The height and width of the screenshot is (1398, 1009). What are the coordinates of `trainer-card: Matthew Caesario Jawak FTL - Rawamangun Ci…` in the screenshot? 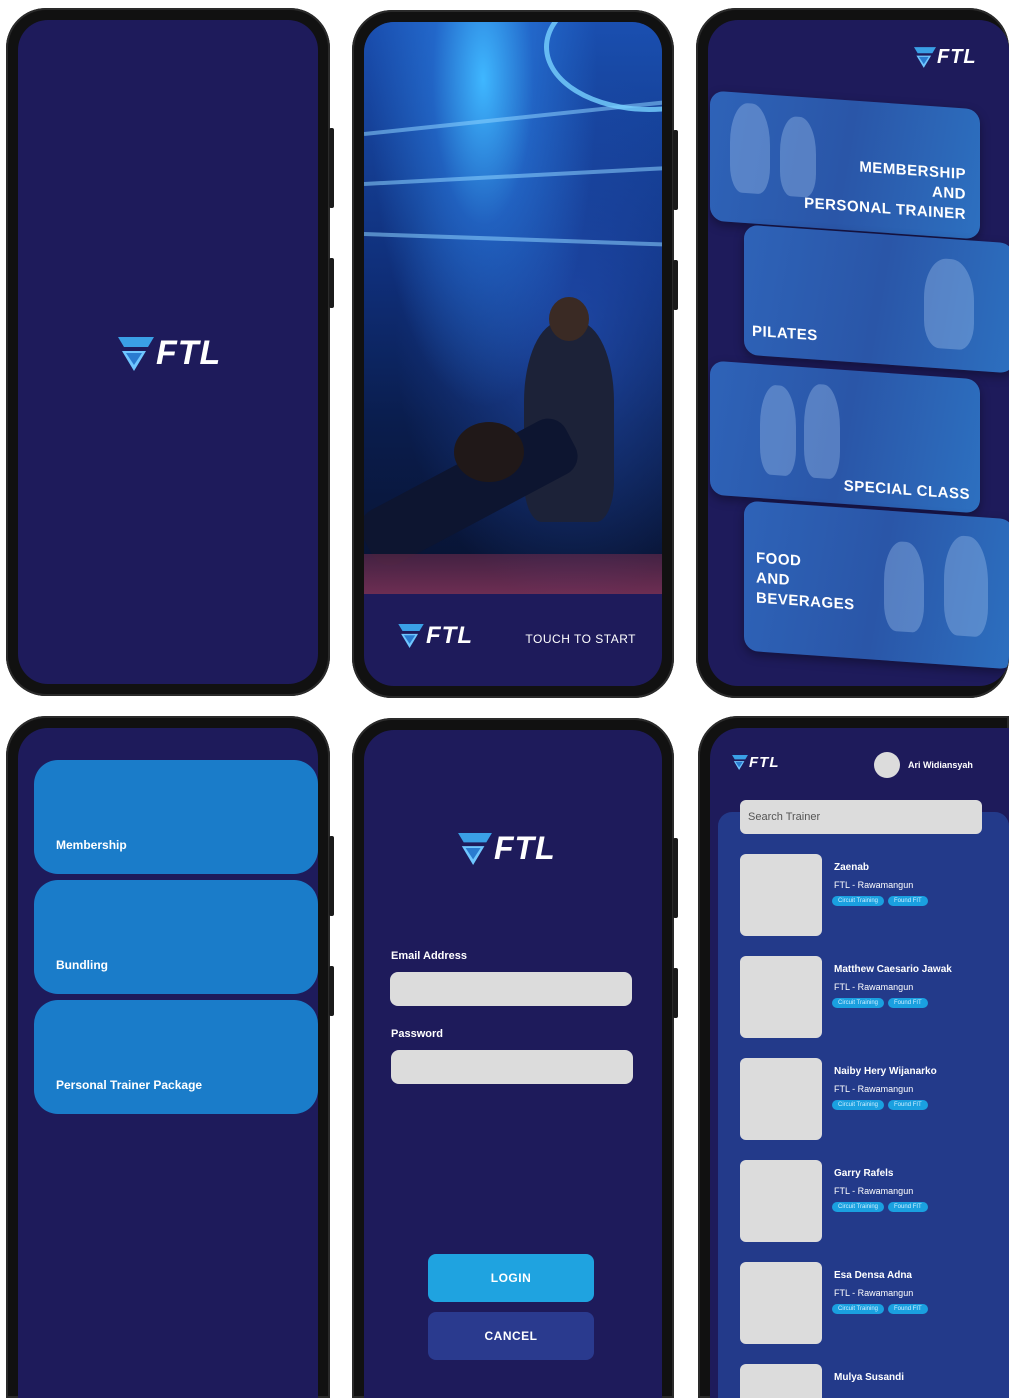 It's located at (865, 998).